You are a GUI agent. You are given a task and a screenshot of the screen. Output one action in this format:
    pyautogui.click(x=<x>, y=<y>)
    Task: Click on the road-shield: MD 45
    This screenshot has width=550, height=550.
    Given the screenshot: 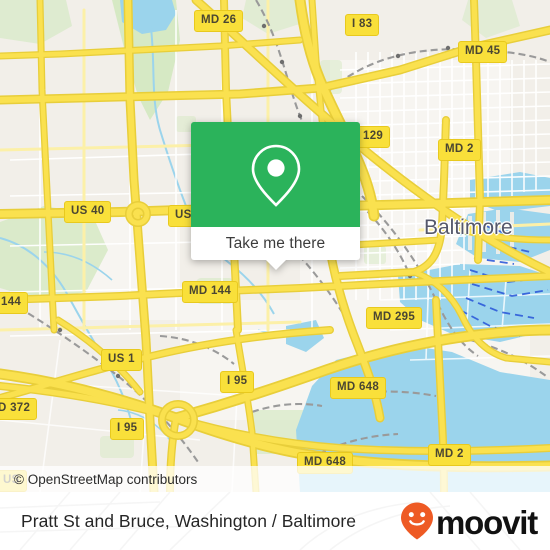 What is the action you would take?
    pyautogui.click(x=483, y=52)
    